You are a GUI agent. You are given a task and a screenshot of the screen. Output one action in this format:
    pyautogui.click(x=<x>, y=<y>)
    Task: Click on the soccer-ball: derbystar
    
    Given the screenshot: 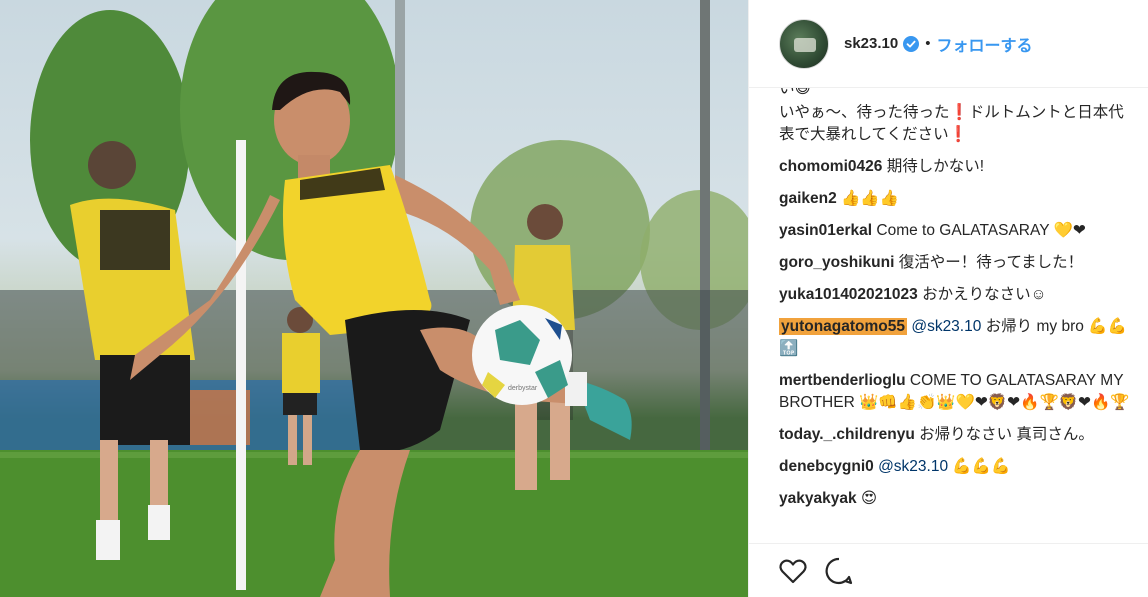 What is the action you would take?
    pyautogui.click(x=522, y=355)
    